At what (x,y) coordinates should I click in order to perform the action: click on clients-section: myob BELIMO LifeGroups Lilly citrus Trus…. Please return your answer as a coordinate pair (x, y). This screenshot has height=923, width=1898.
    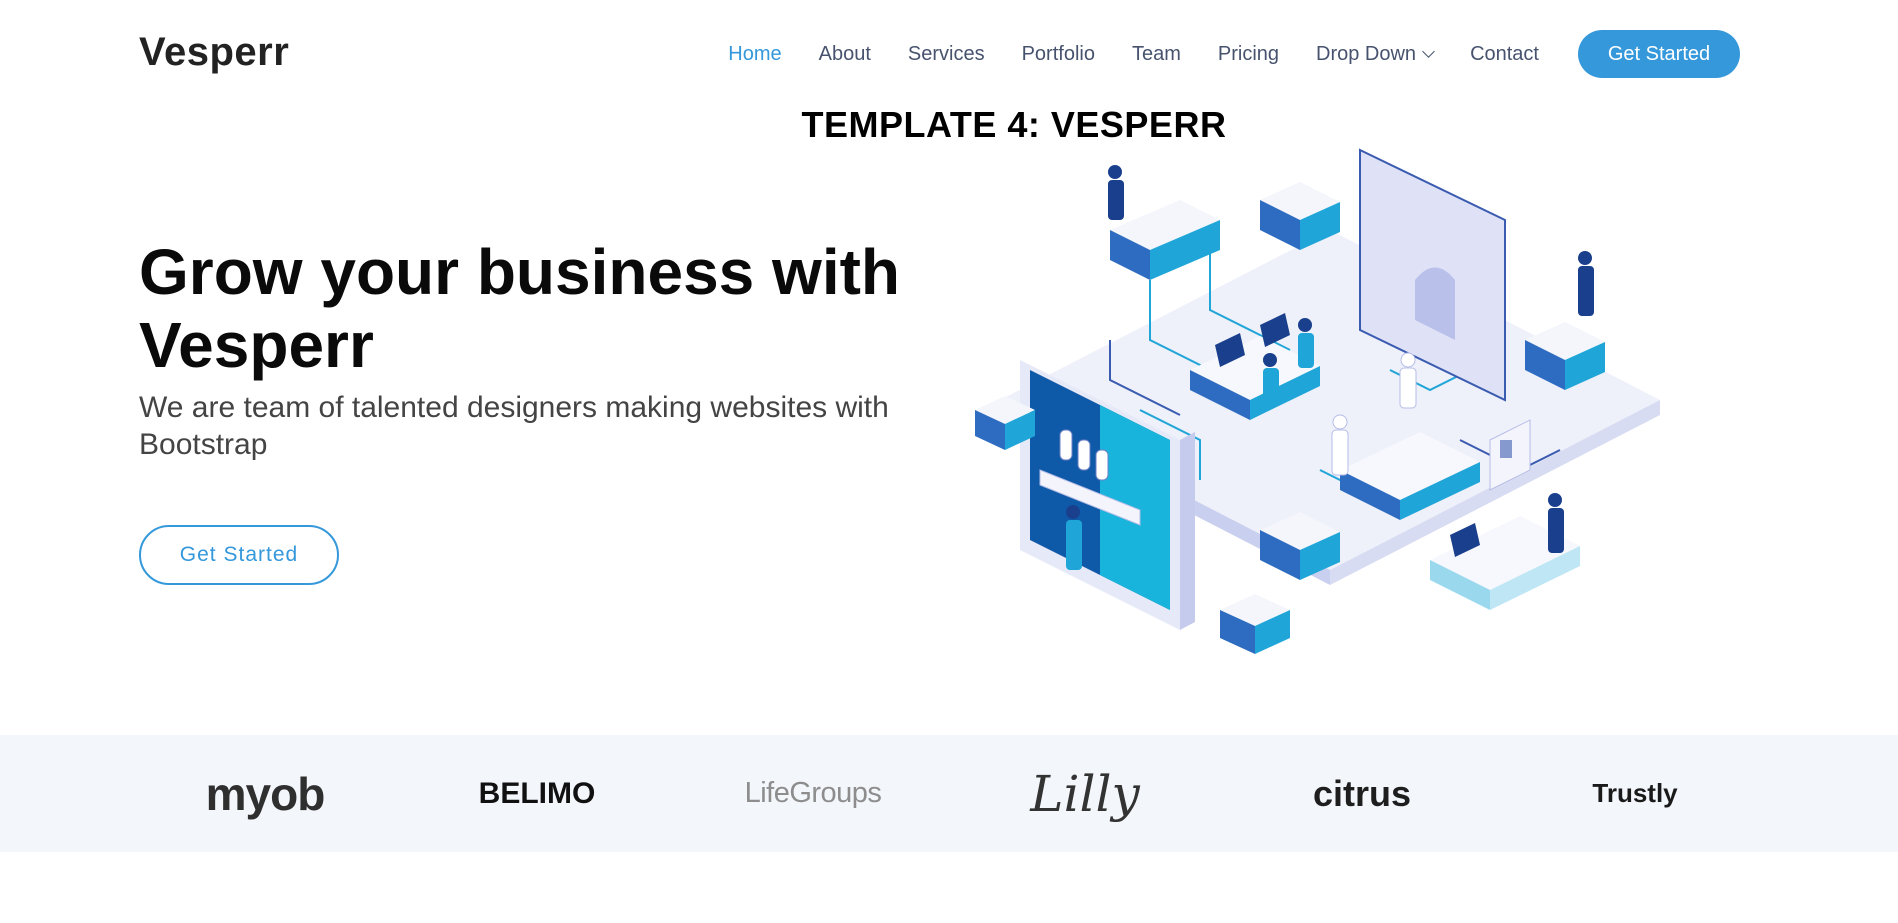
    Looking at the image, I should click on (949, 793).